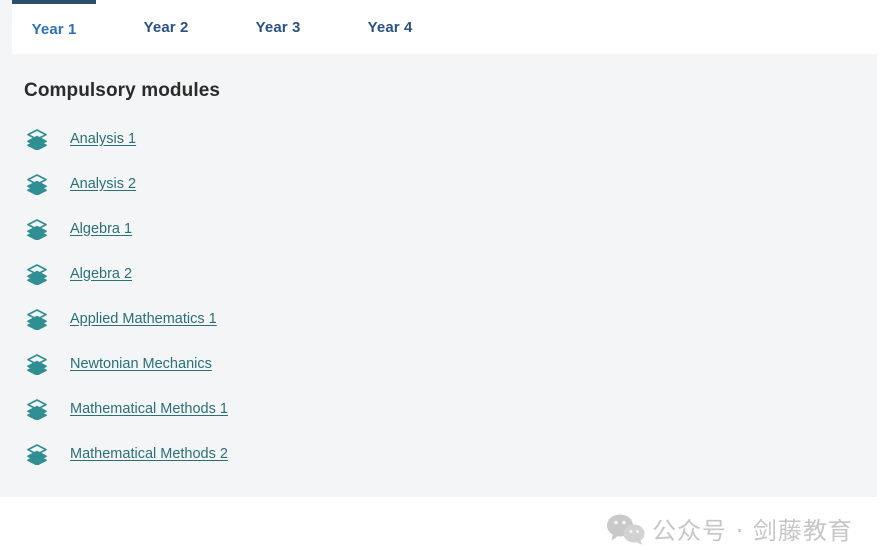 The width and height of the screenshot is (884, 546). I want to click on module-link-7: Mathematical Methods 1, so click(149, 409).